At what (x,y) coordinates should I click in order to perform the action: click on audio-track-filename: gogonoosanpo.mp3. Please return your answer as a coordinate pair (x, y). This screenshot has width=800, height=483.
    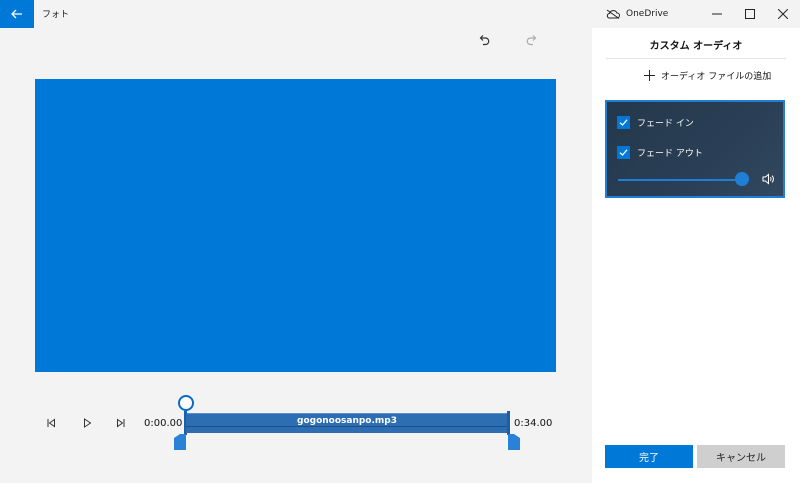
    Looking at the image, I should click on (347, 421).